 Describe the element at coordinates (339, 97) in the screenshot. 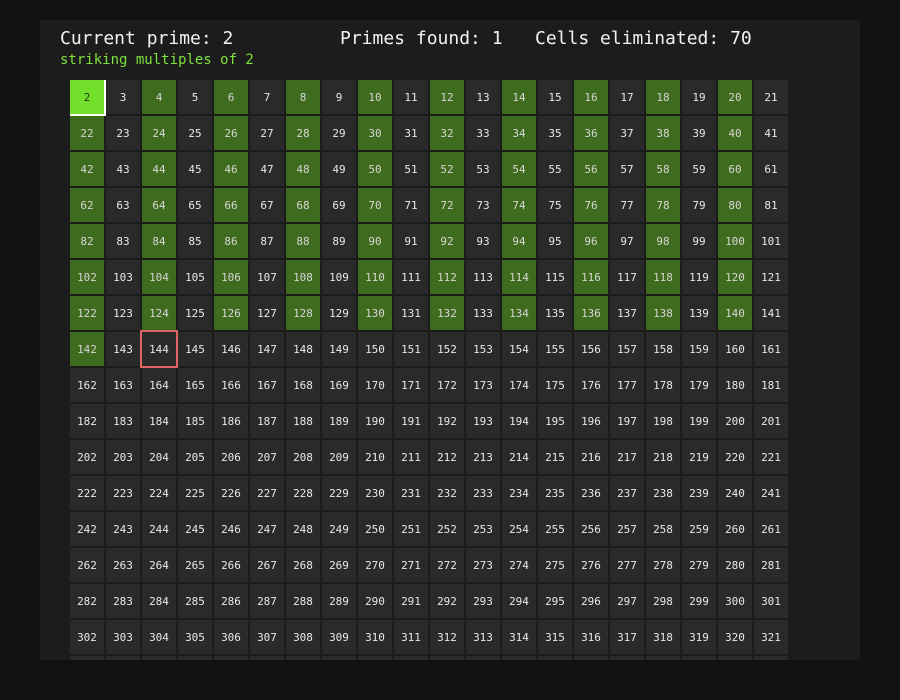

I see `grid-cell-9: 9` at that location.